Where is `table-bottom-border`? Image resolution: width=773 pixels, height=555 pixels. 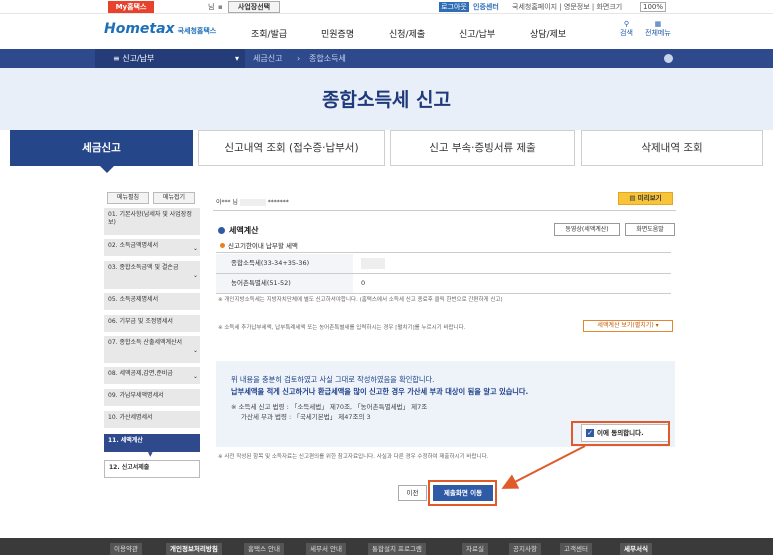
table-bottom-border is located at coordinates (443, 293).